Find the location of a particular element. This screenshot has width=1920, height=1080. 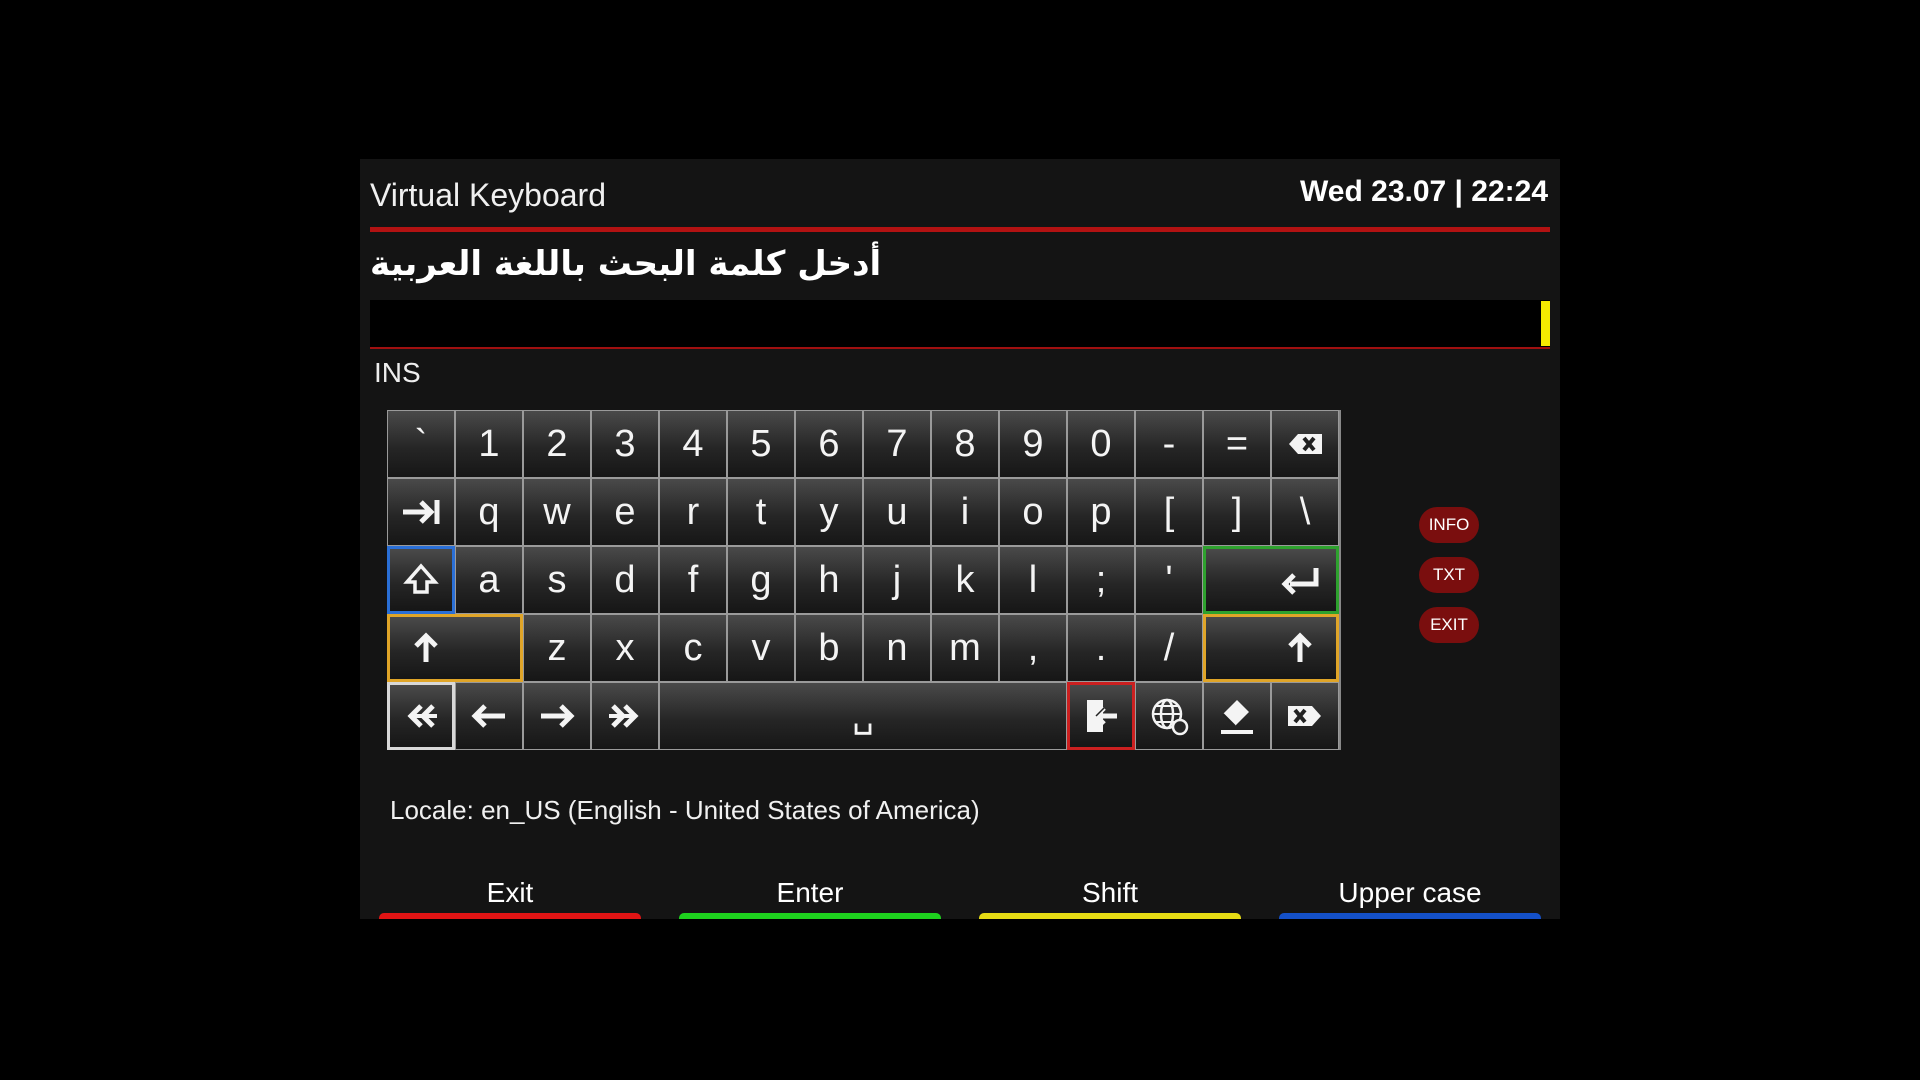

key-f: f is located at coordinates (693, 580).